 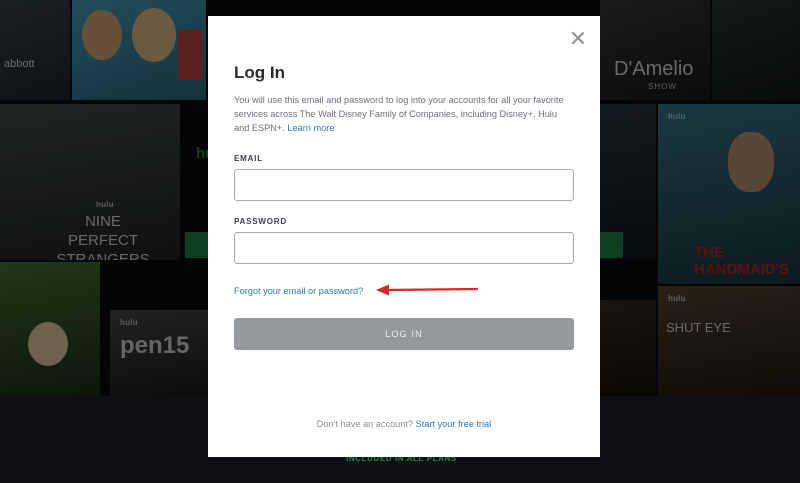 I want to click on poster-subcaption: SHOW, so click(x=662, y=86).